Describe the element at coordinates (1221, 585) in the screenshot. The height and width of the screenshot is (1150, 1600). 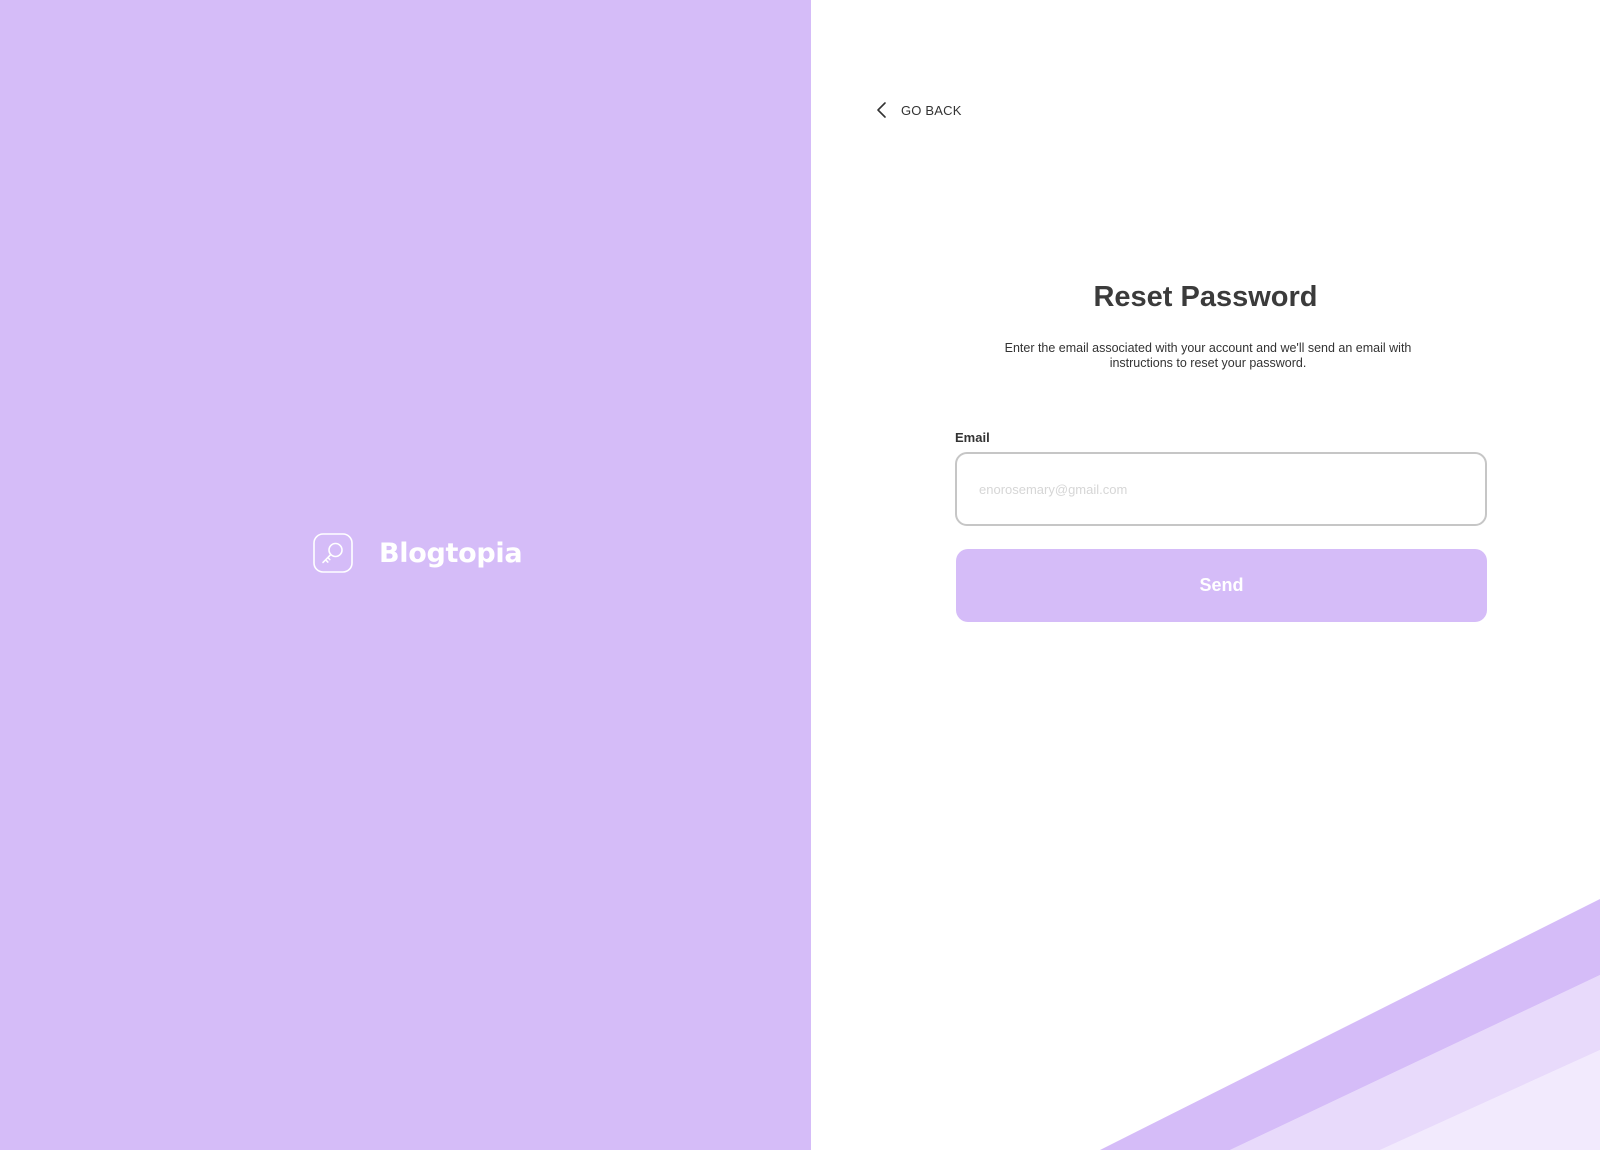
I see `send-button: Send` at that location.